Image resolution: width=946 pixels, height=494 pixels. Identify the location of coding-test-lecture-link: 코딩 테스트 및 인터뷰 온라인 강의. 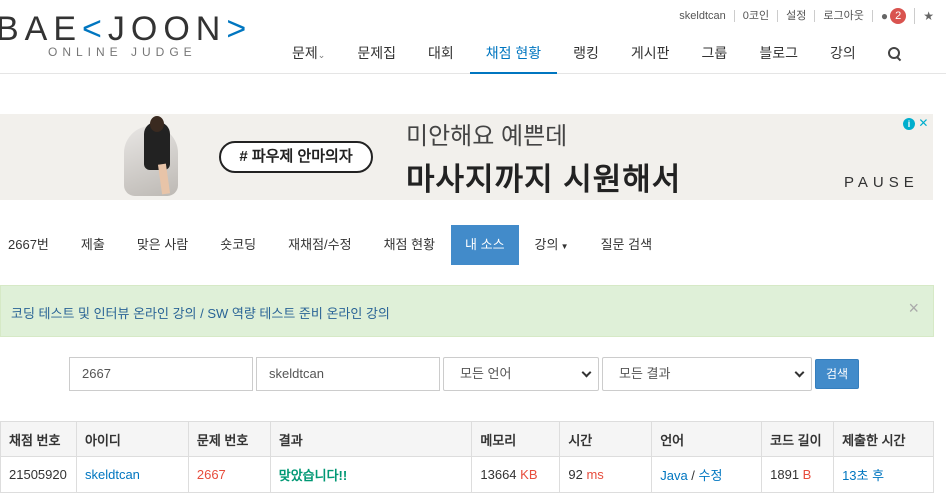
(104, 313).